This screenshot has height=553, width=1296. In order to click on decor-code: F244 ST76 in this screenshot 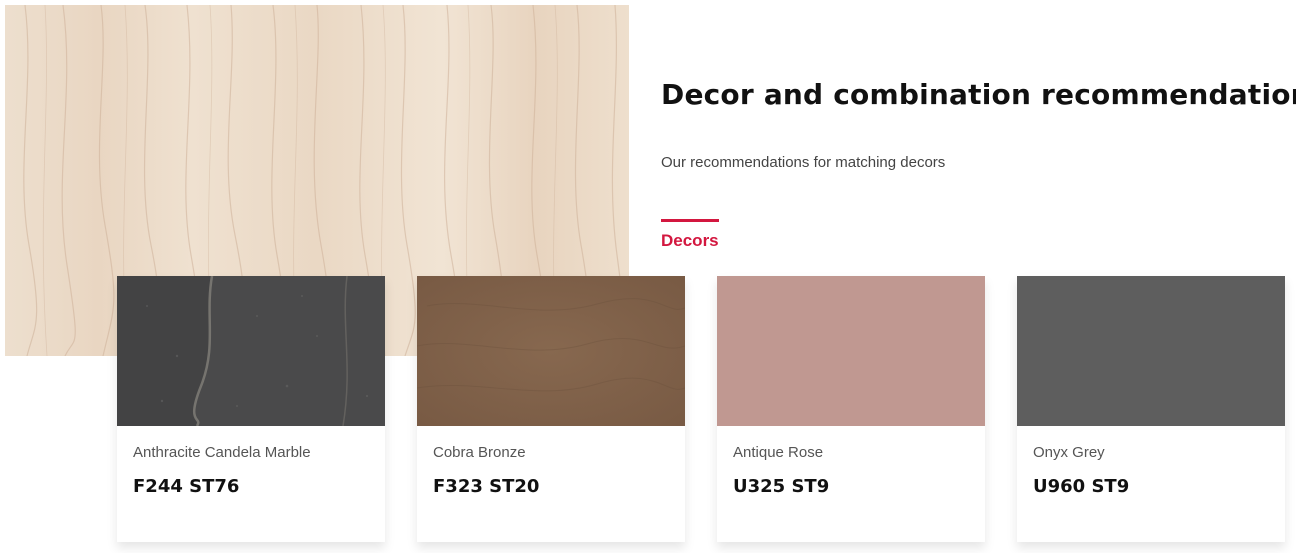, I will do `click(186, 486)`.